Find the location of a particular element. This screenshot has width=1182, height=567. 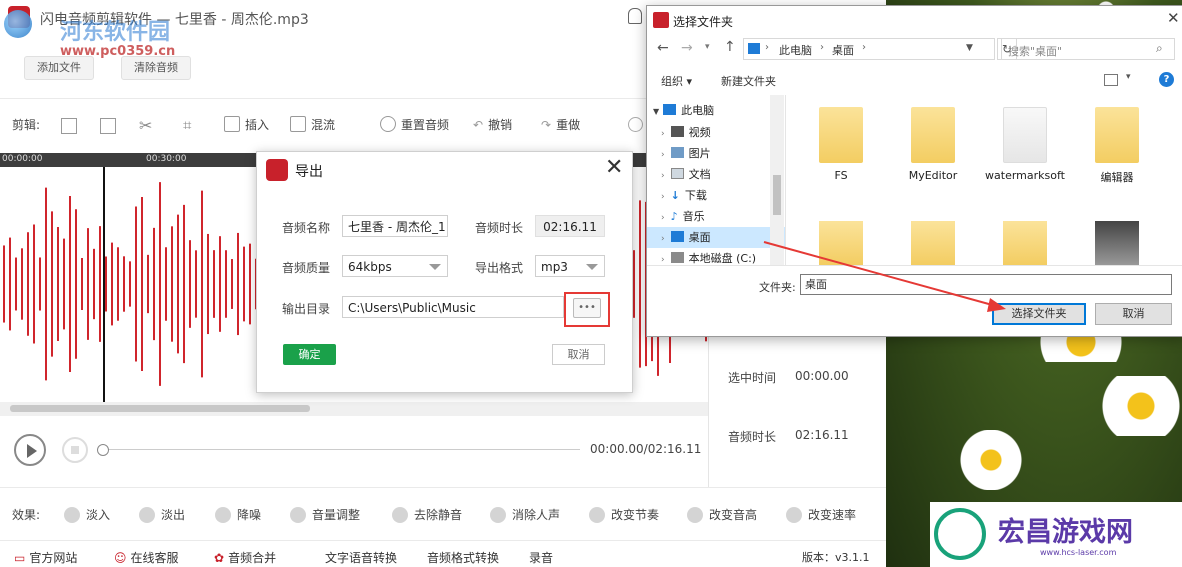

audio-name-input: 七里香 - 周杰伦_1 is located at coordinates (395, 226).